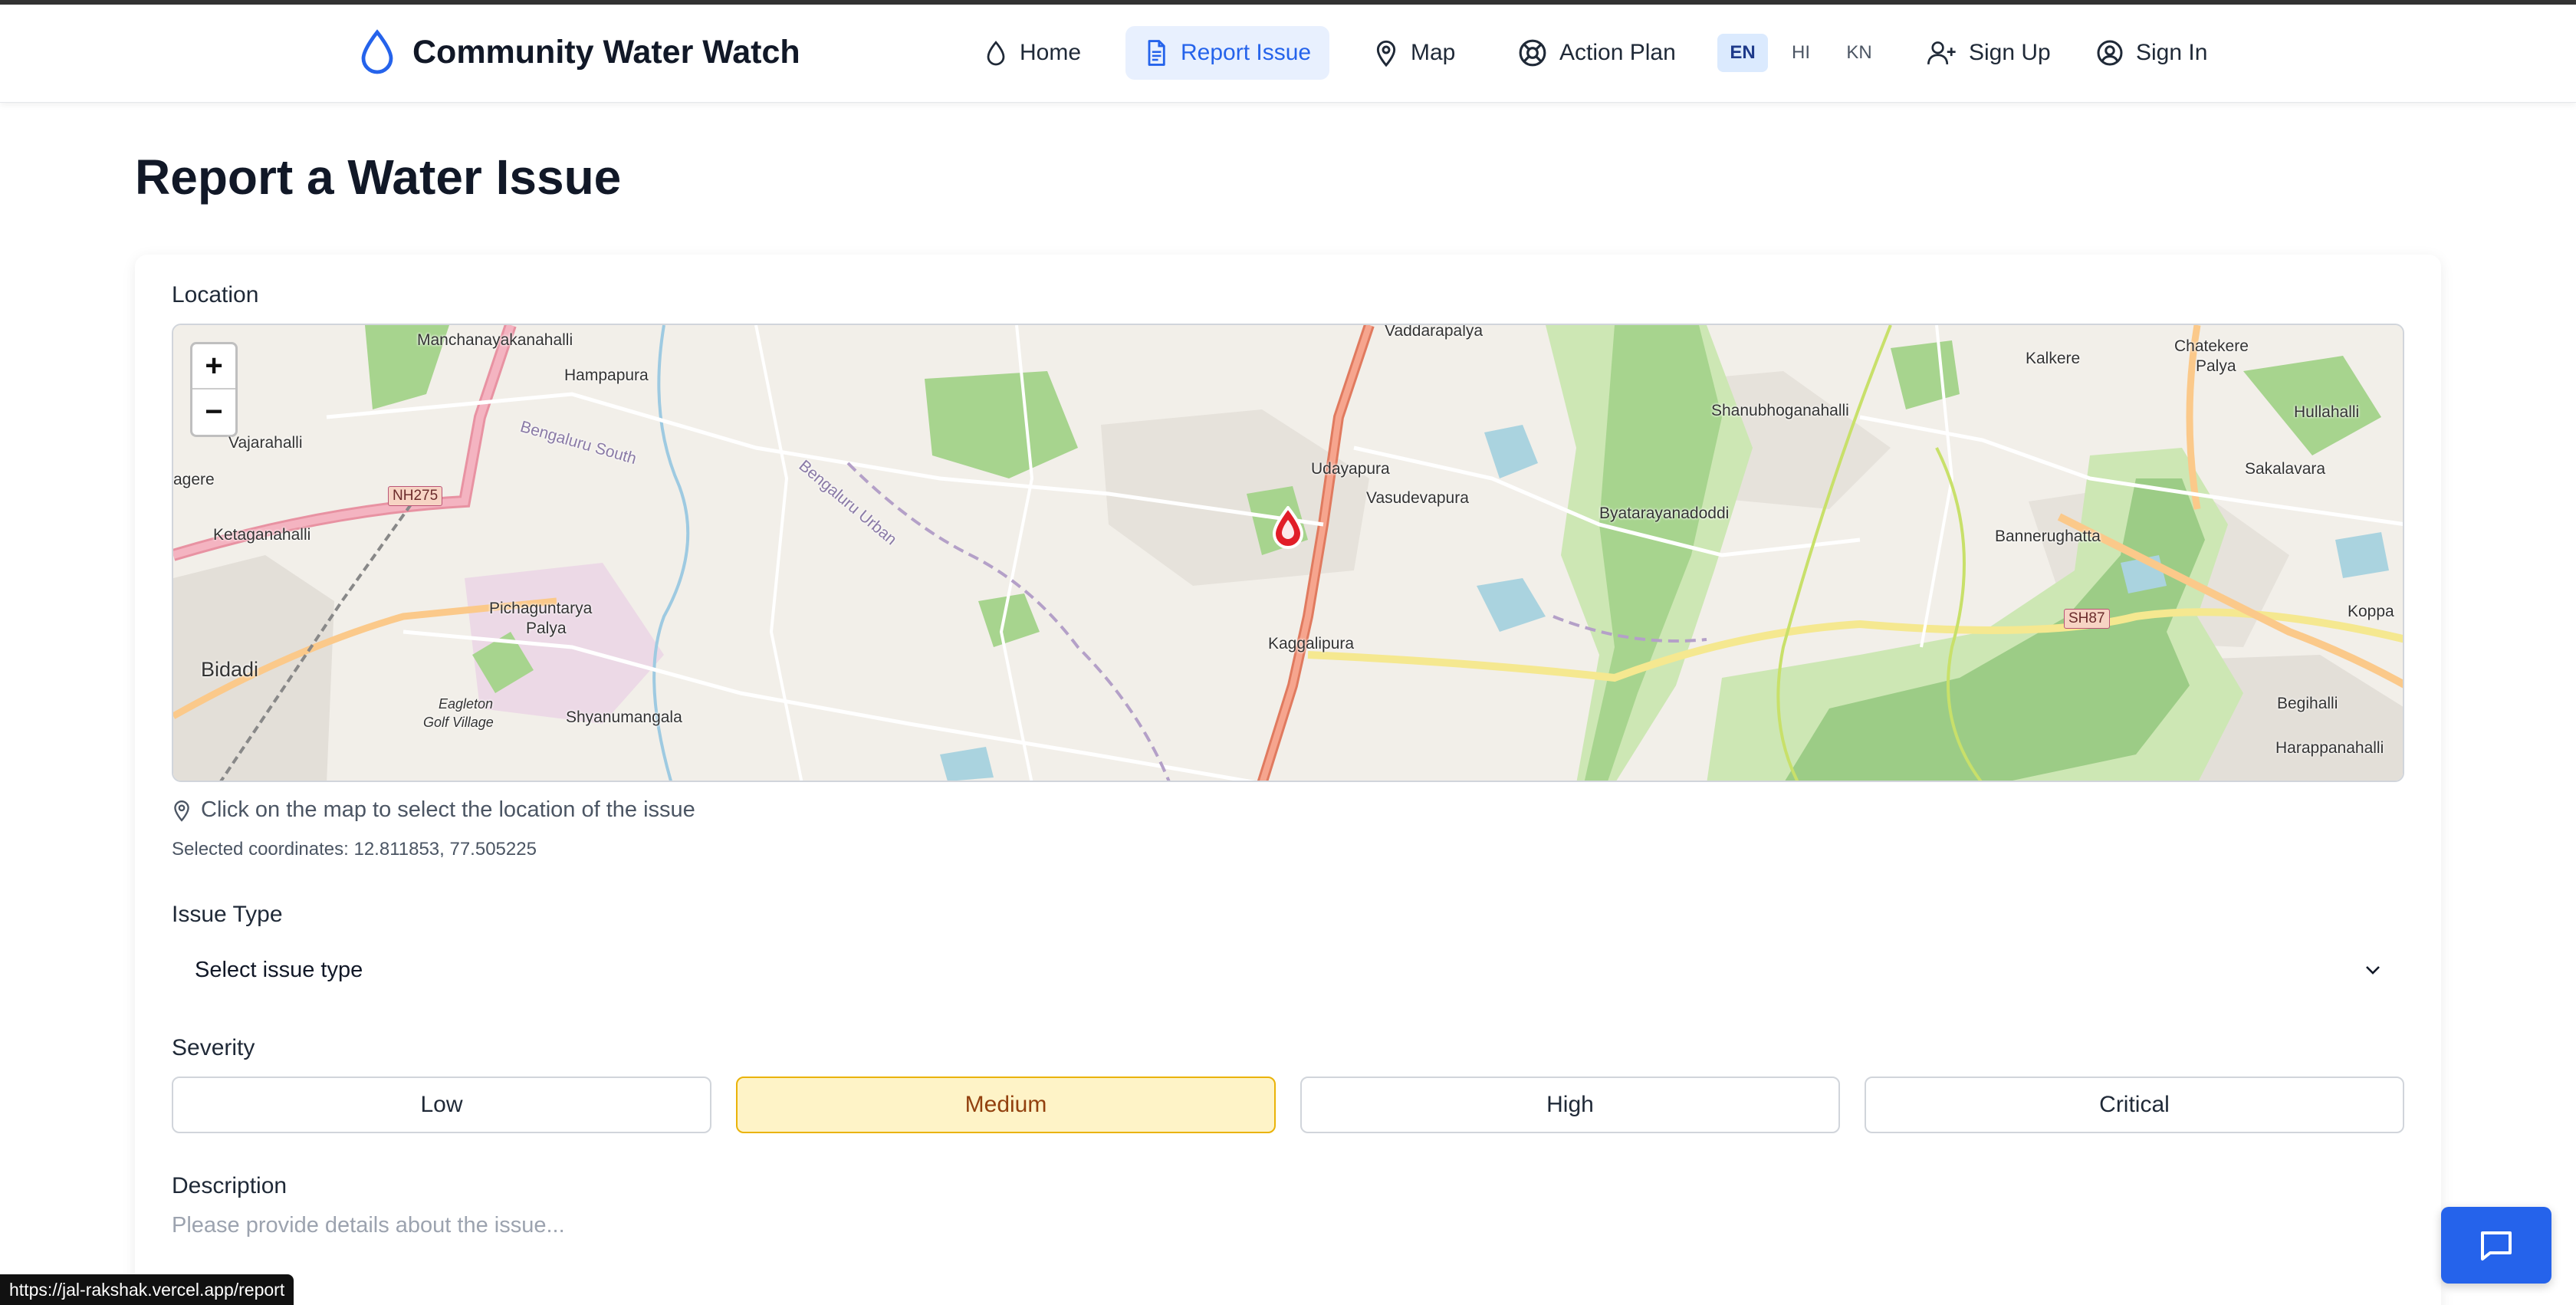  I want to click on nav-home: Home, so click(1033, 53).